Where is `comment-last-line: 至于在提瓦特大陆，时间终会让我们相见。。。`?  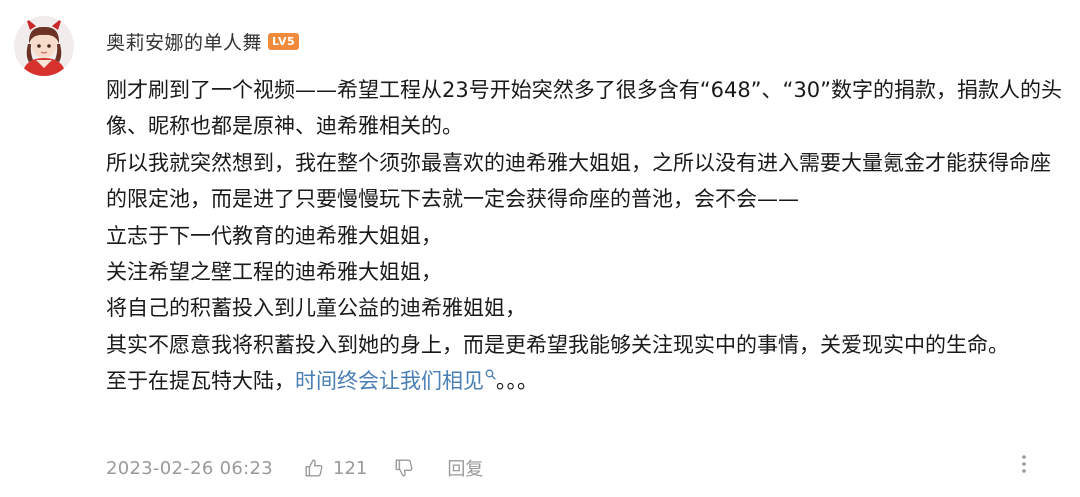
comment-last-line: 至于在提瓦特大陆，时间终会让我们相见。。。 is located at coordinates (586, 381).